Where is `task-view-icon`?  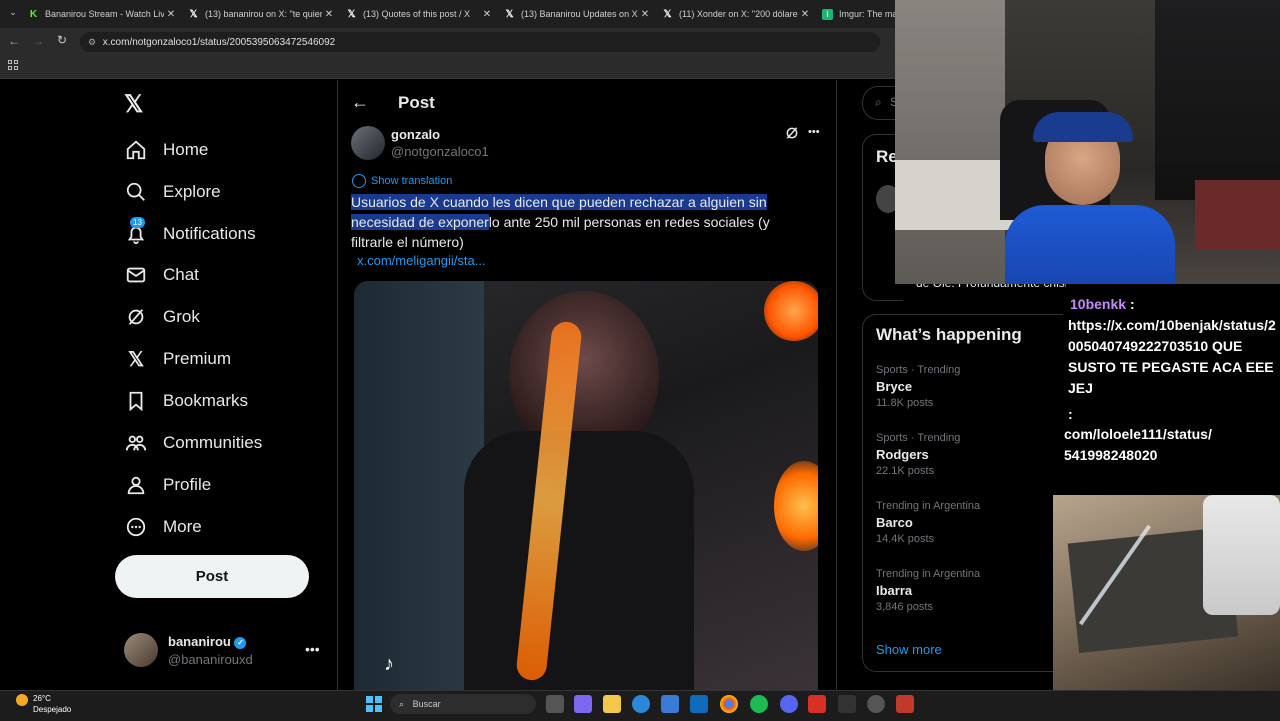 task-view-icon is located at coordinates (555, 704).